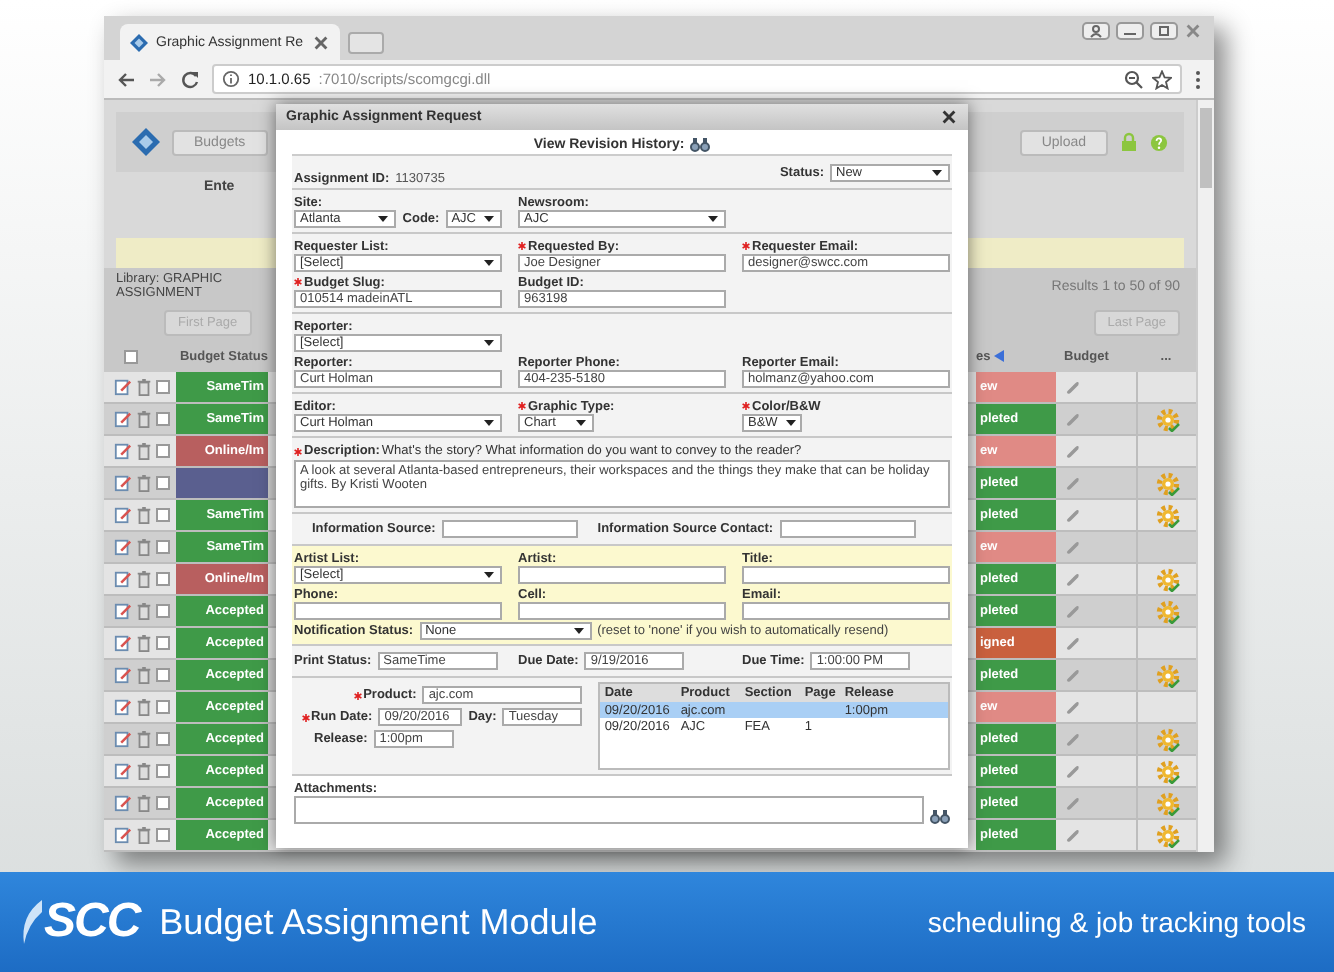 The image size is (1334, 972). Describe the element at coordinates (158, 79) in the screenshot. I see `forward-icon` at that location.